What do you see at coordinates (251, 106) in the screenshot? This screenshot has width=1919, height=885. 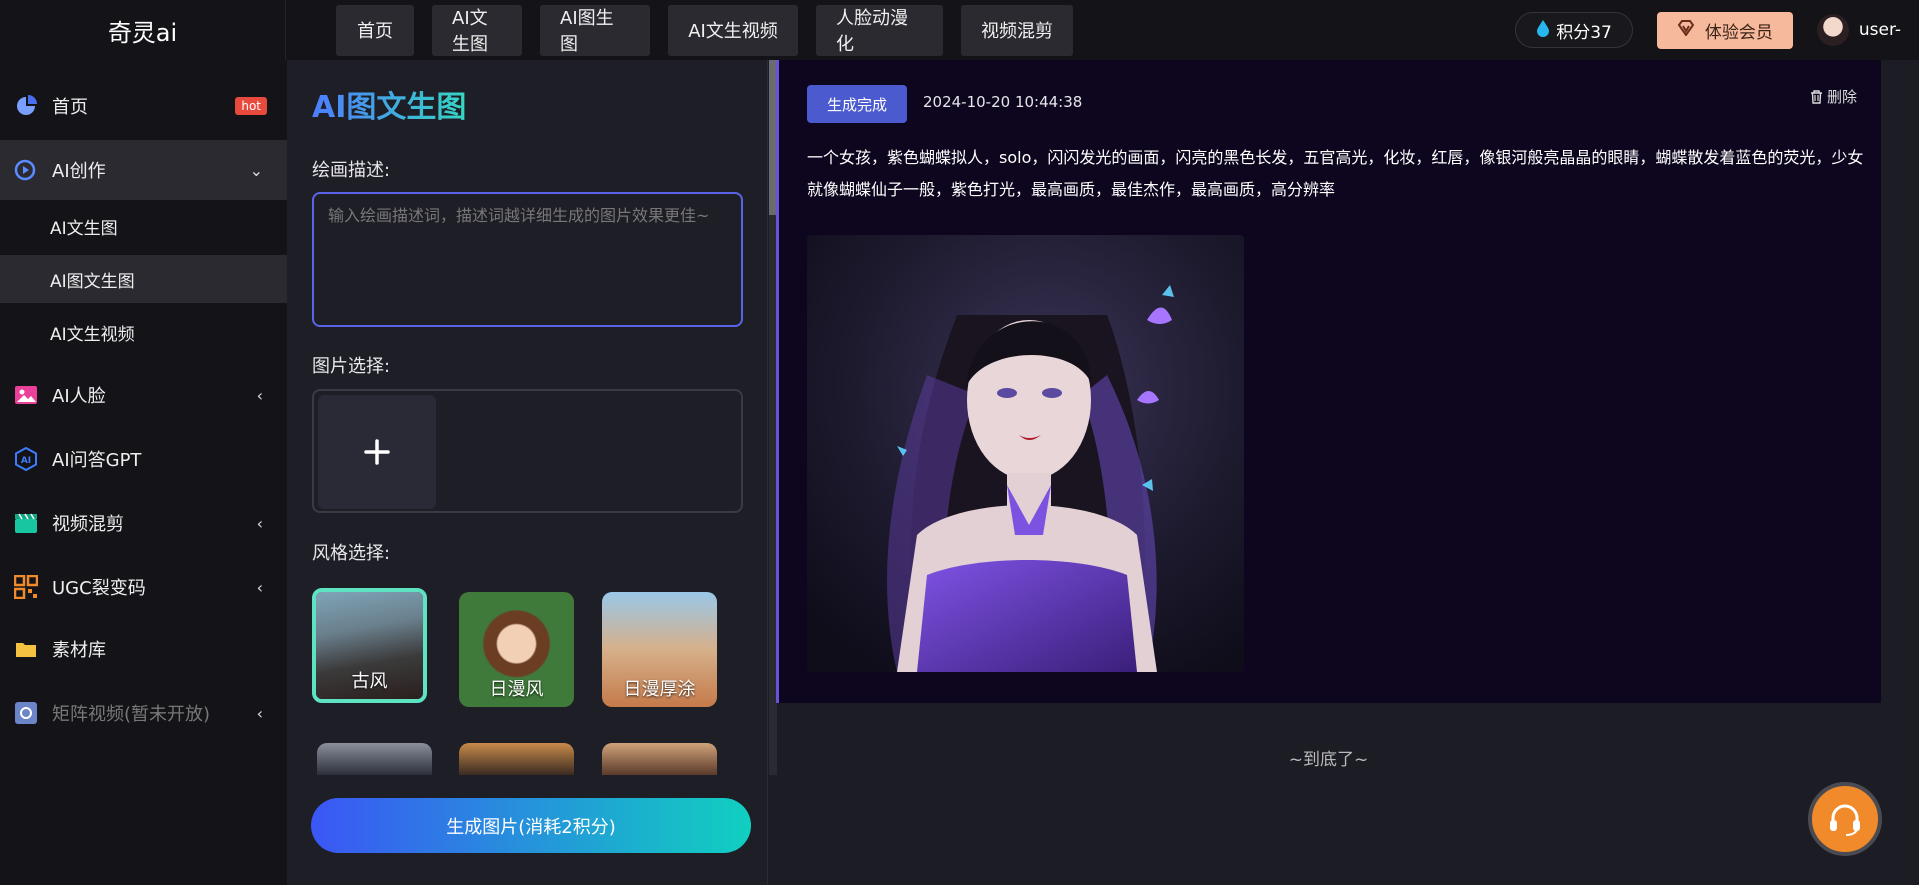 I see `hot-badge: hot` at bounding box center [251, 106].